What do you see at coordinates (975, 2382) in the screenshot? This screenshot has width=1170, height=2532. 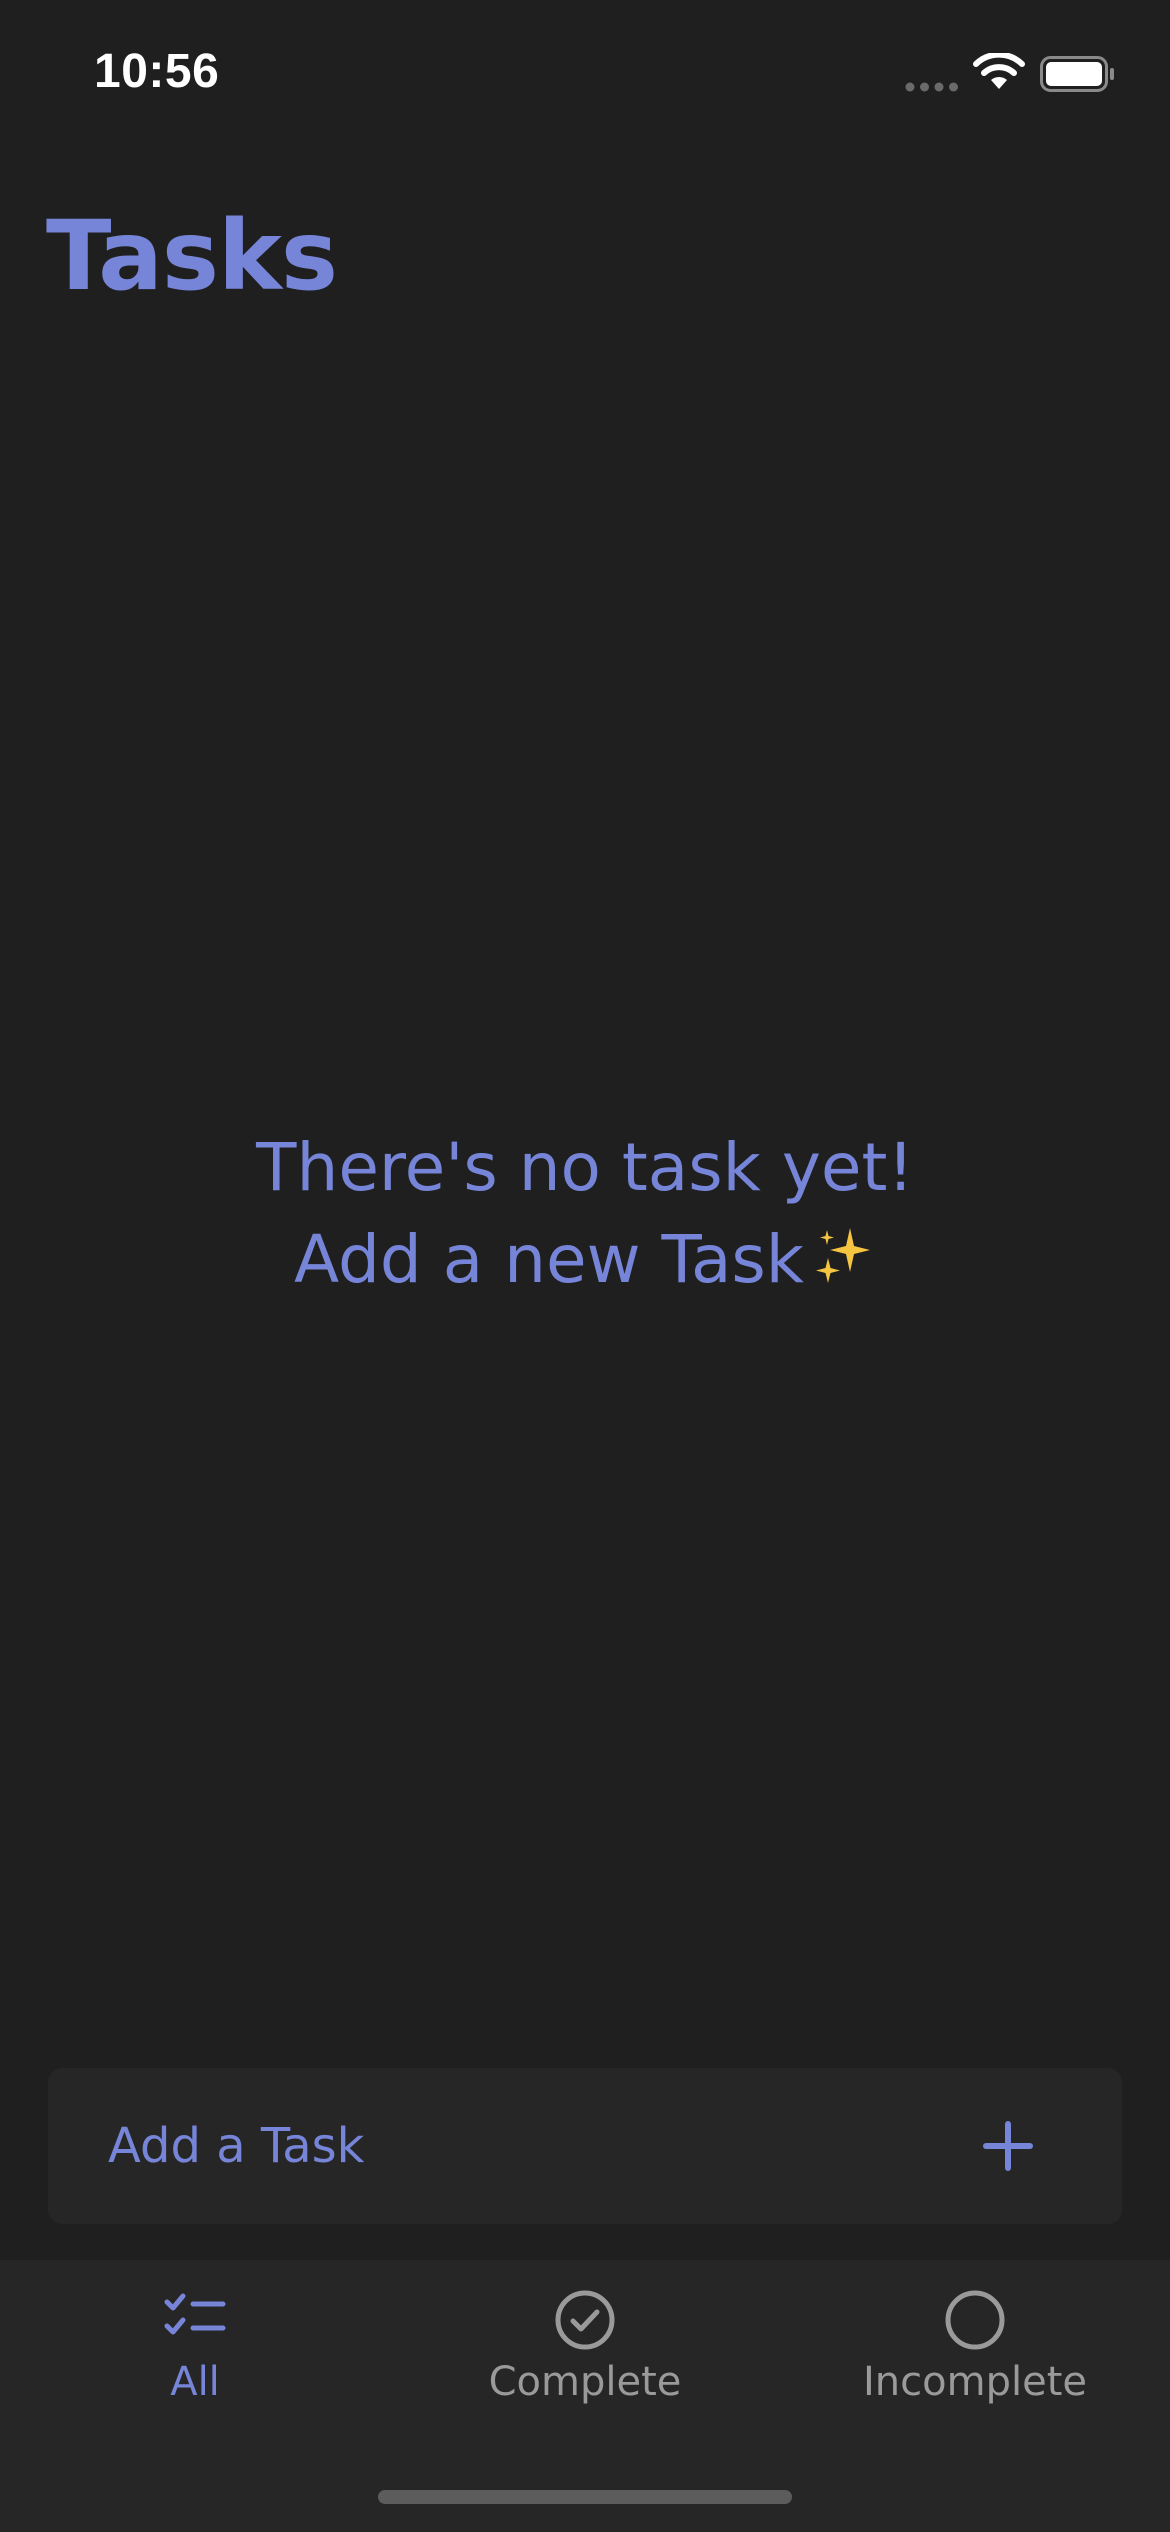 I see `tab-incomplete-label: Incomplete` at bounding box center [975, 2382].